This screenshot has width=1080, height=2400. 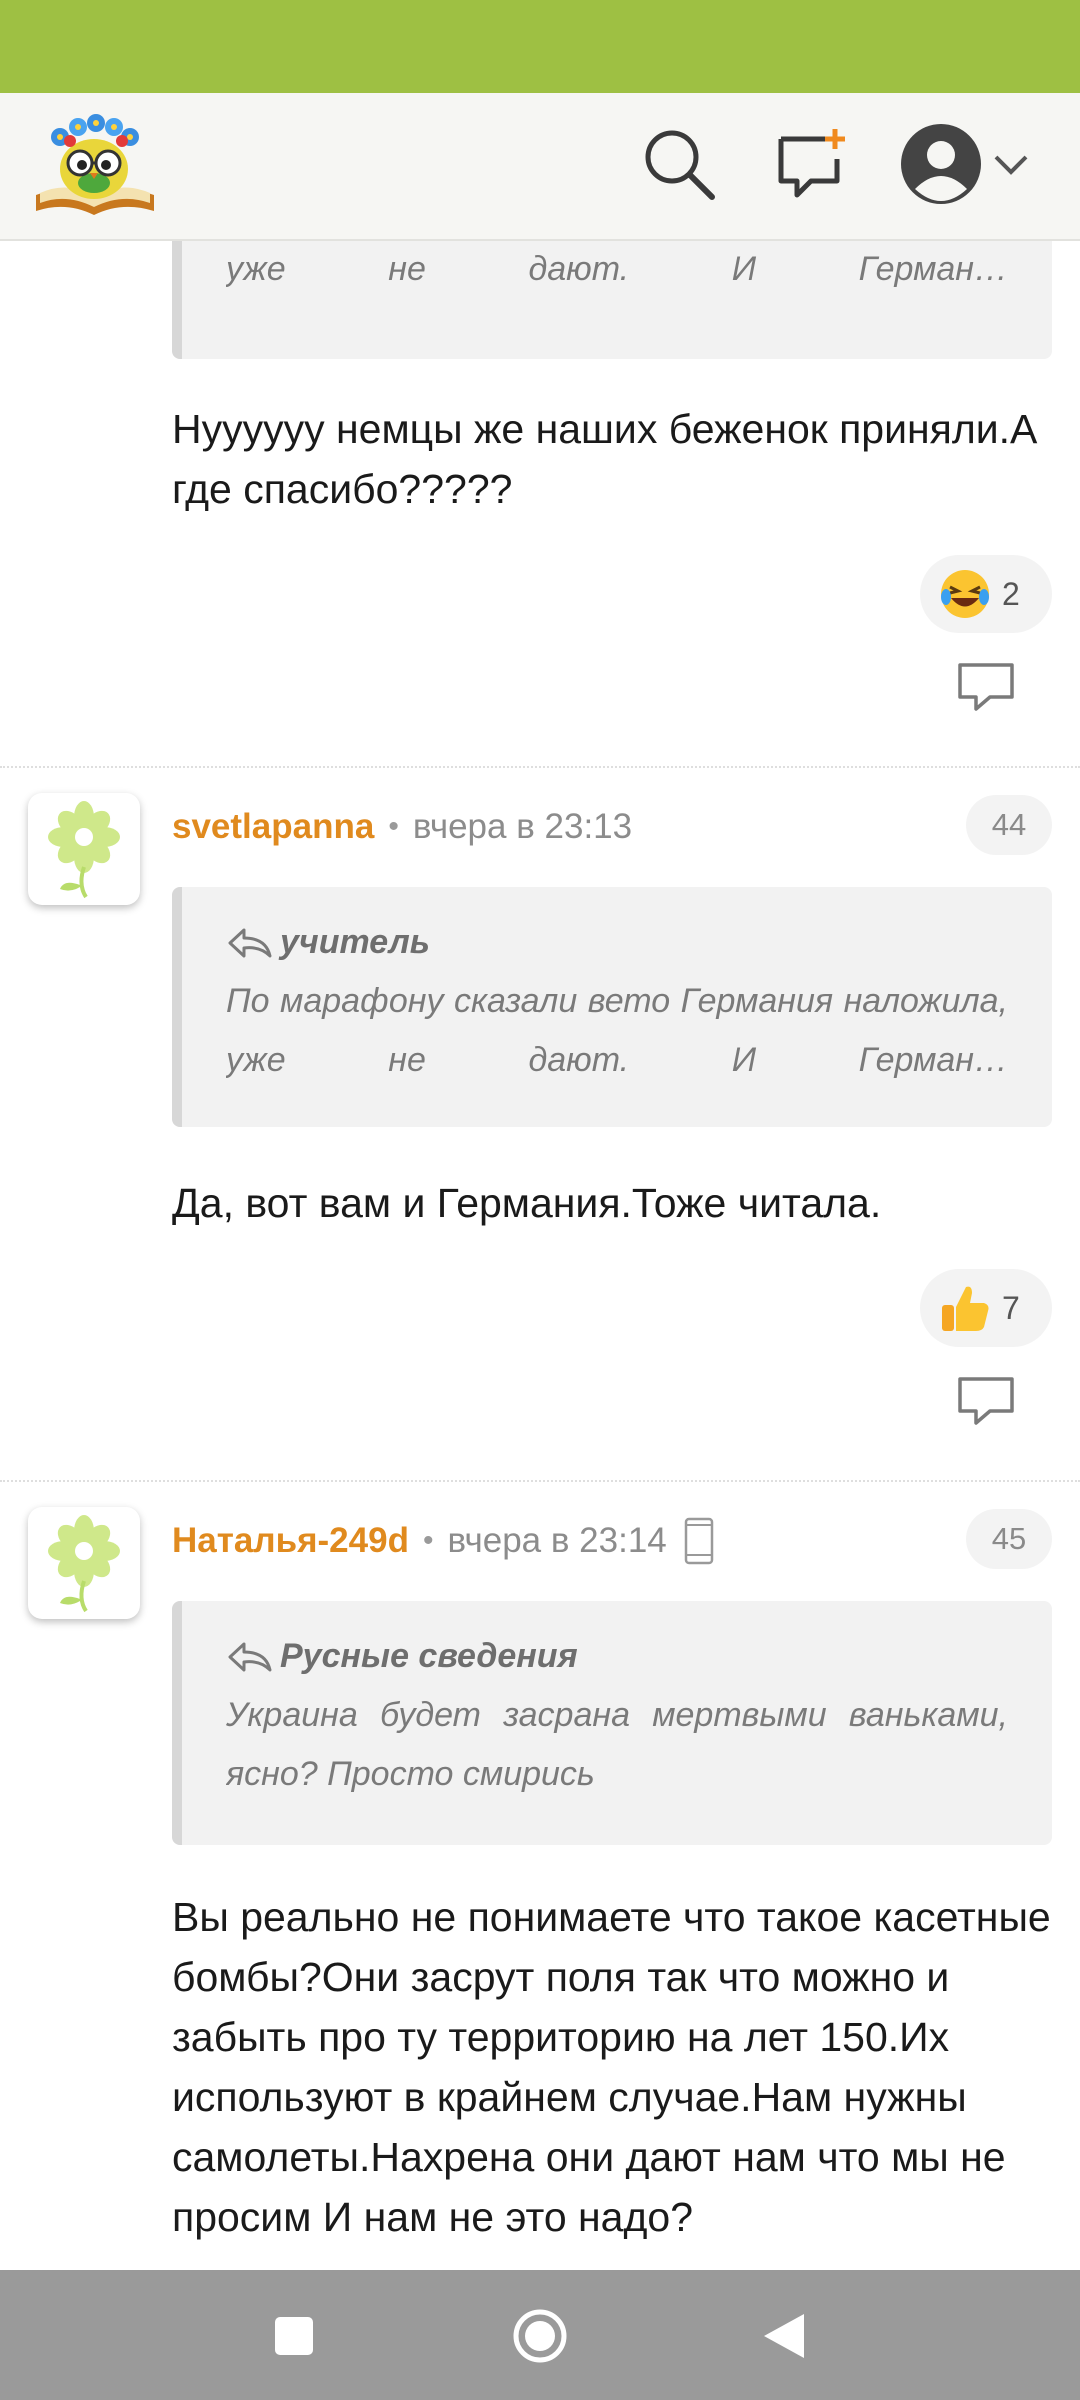 I want to click on reaction-button: 2, so click(x=986, y=594).